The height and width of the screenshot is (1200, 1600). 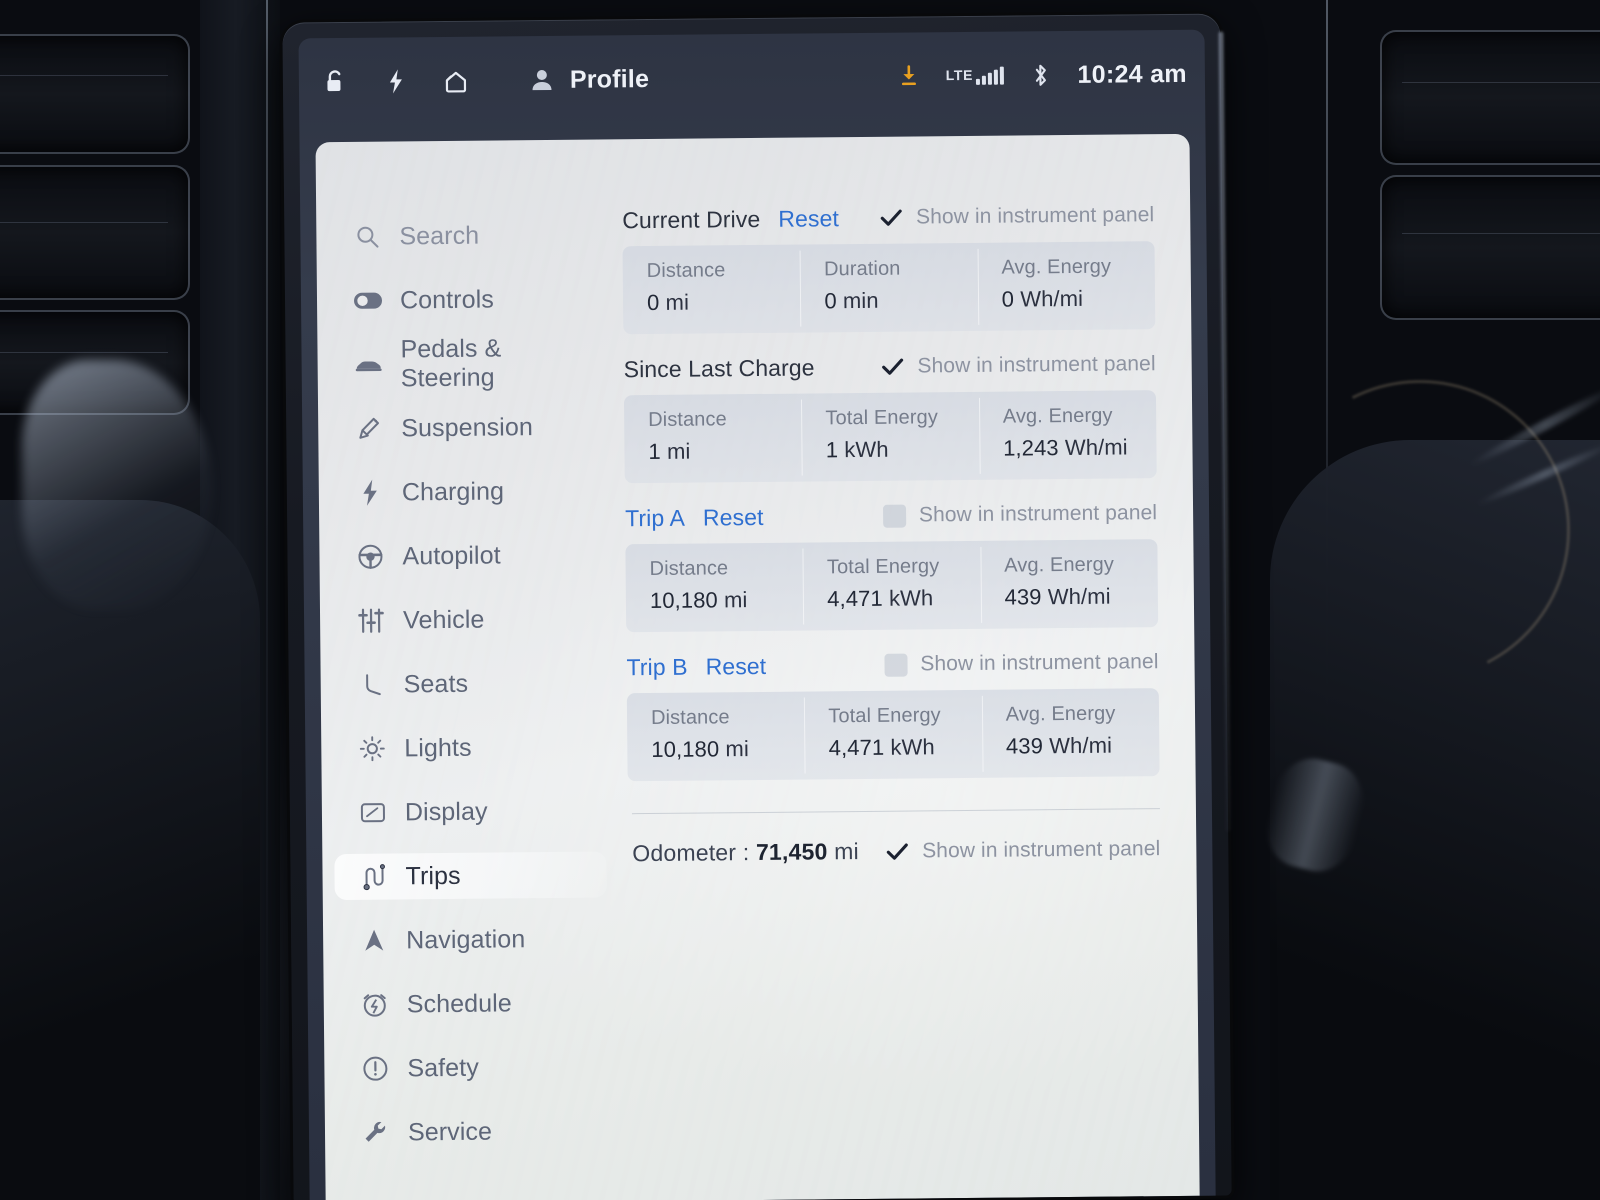 I want to click on sidebar-item-label: Vehicle, so click(x=443, y=619).